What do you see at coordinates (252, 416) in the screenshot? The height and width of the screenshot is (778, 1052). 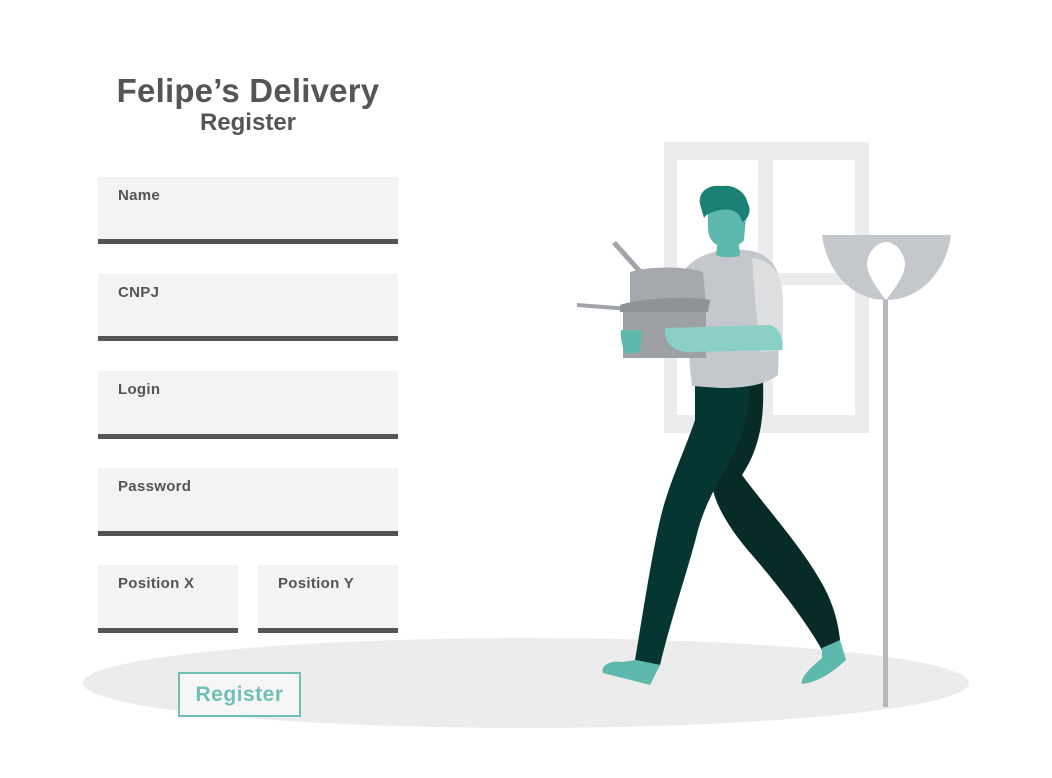 I see `login-input` at bounding box center [252, 416].